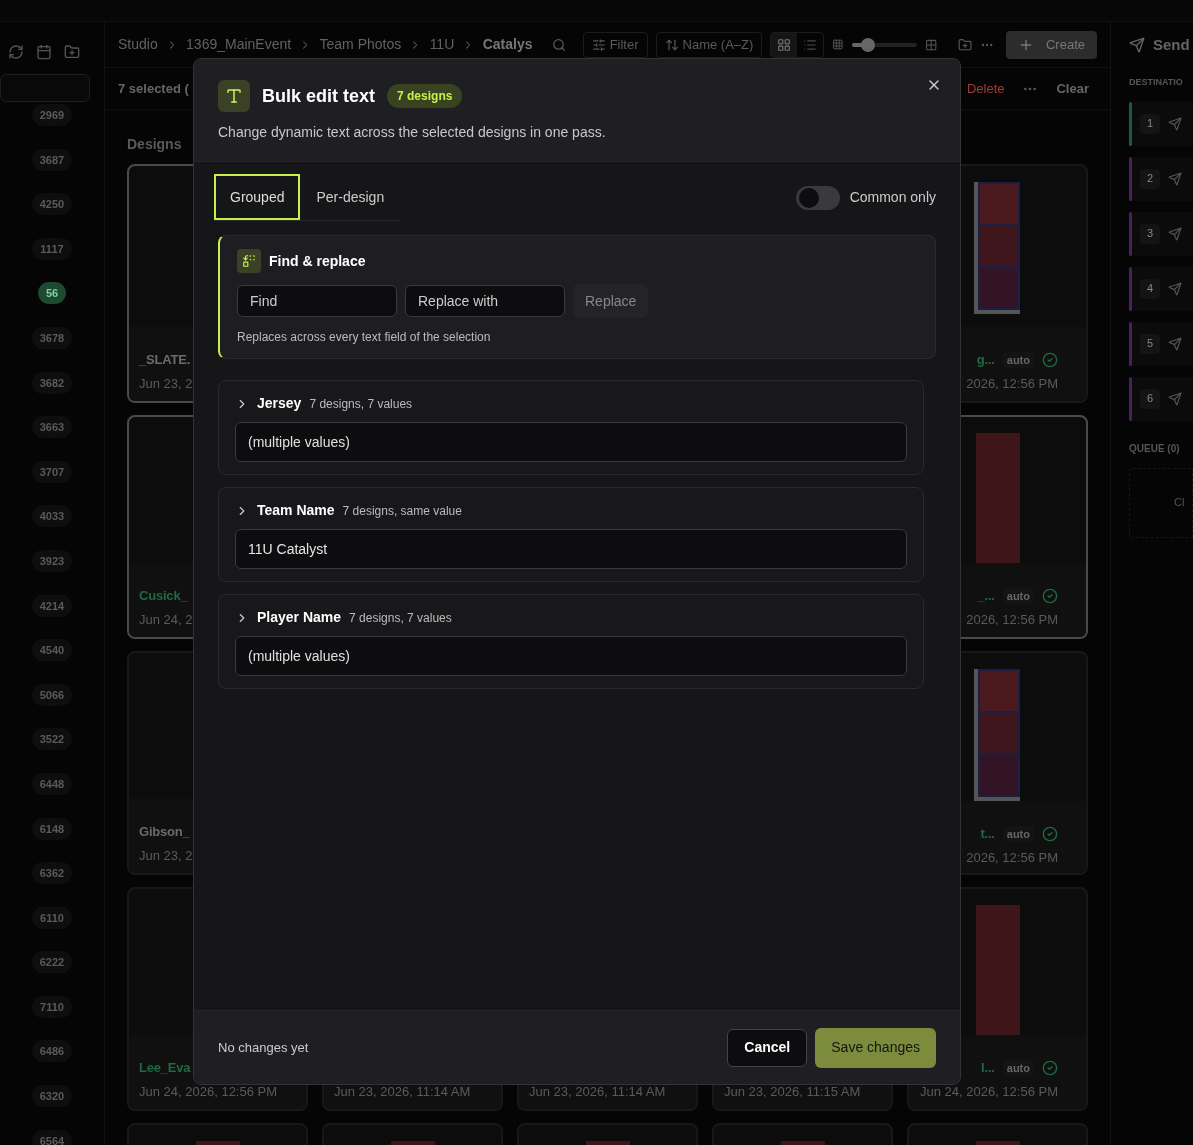 The image size is (1193, 1145). I want to click on hint-text: Replaces across every text field of the selection, so click(364, 337).